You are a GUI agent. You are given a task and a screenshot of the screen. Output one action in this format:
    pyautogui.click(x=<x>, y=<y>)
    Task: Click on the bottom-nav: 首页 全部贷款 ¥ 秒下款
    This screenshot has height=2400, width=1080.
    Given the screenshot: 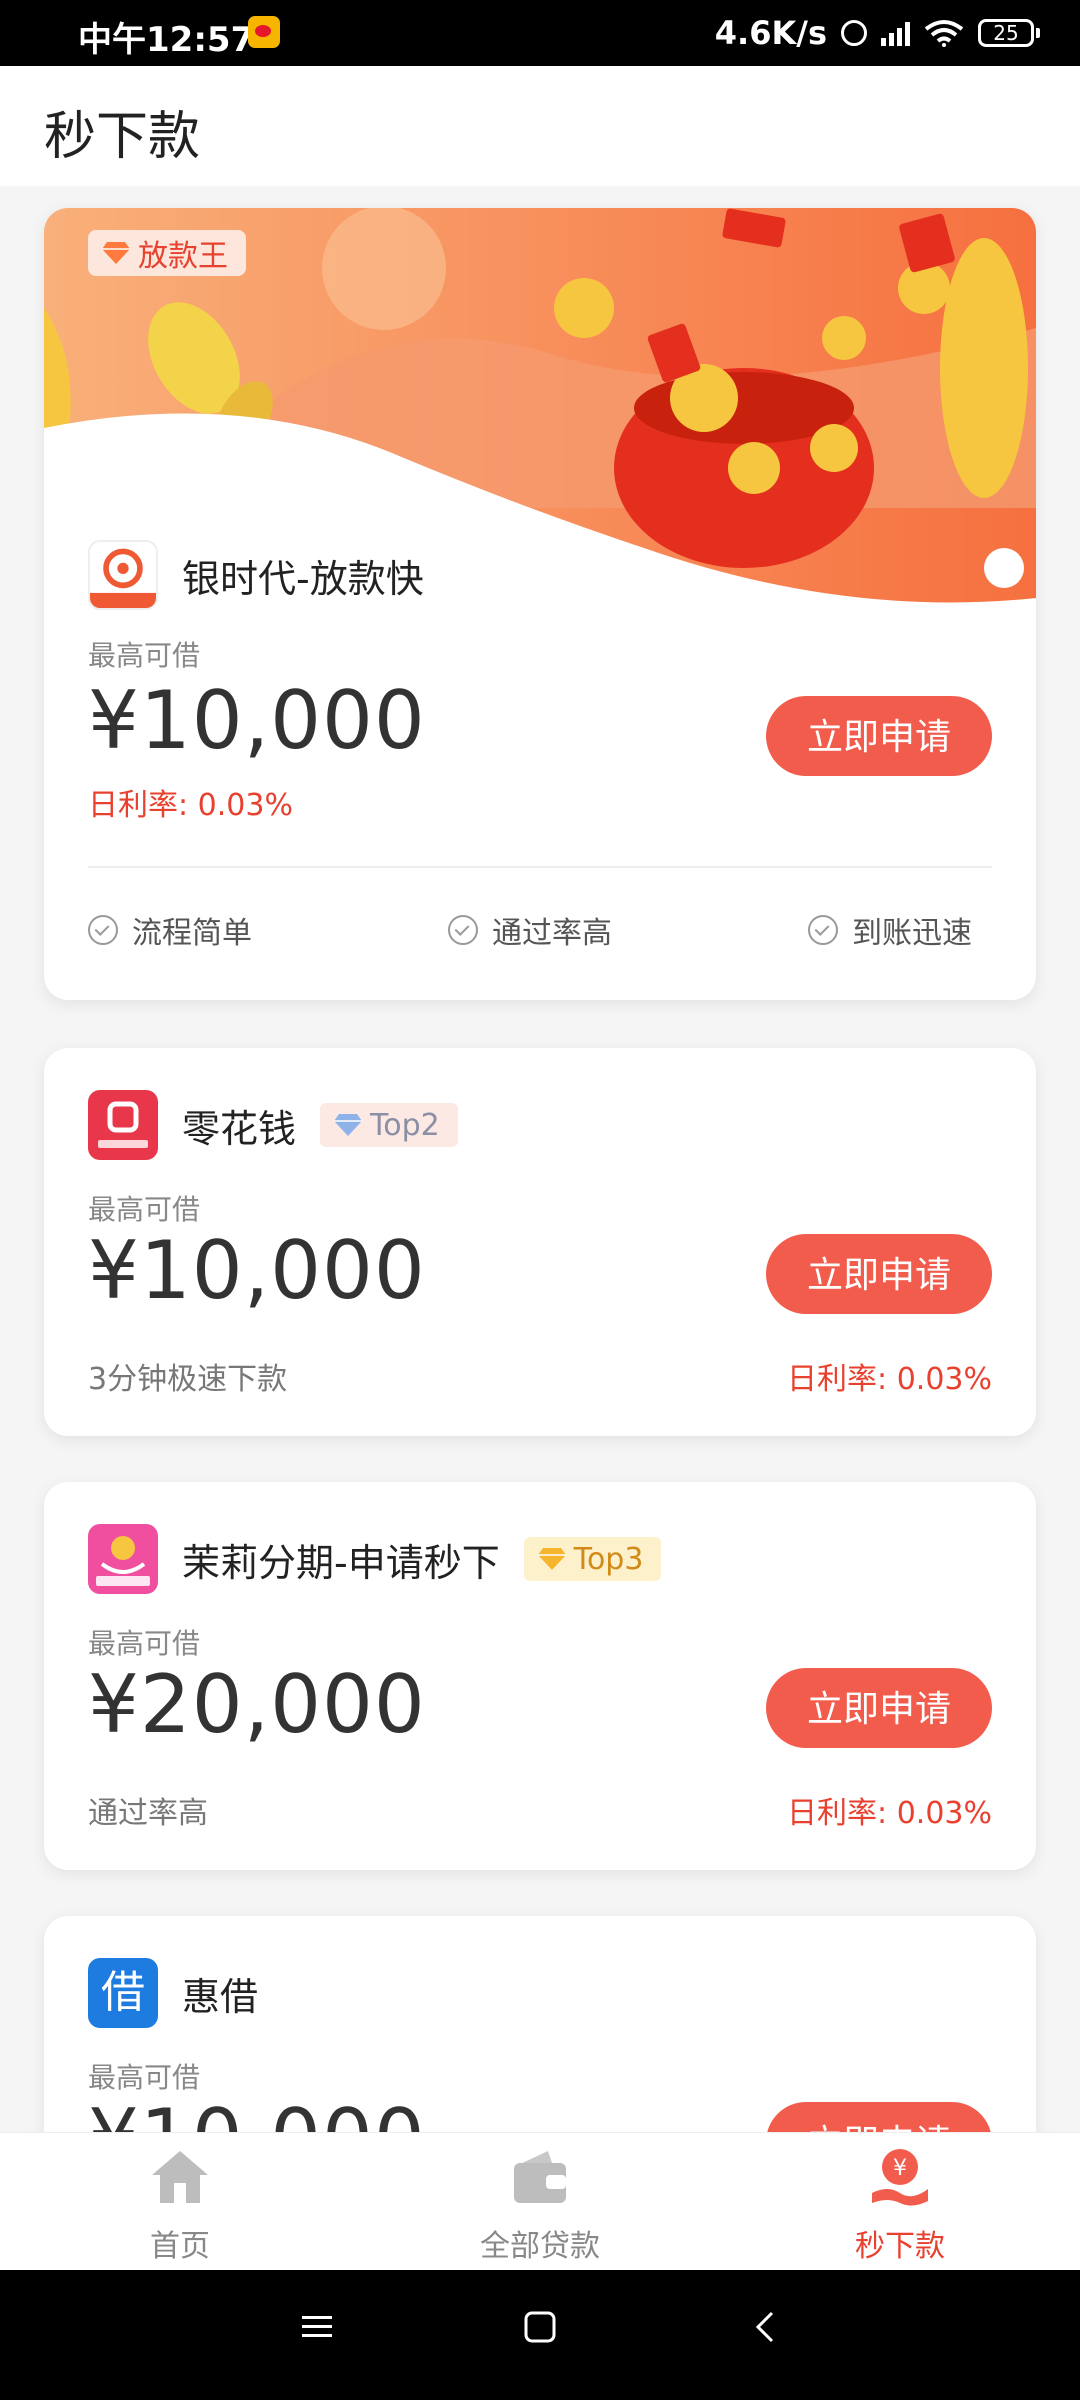 What is the action you would take?
    pyautogui.click(x=540, y=2201)
    